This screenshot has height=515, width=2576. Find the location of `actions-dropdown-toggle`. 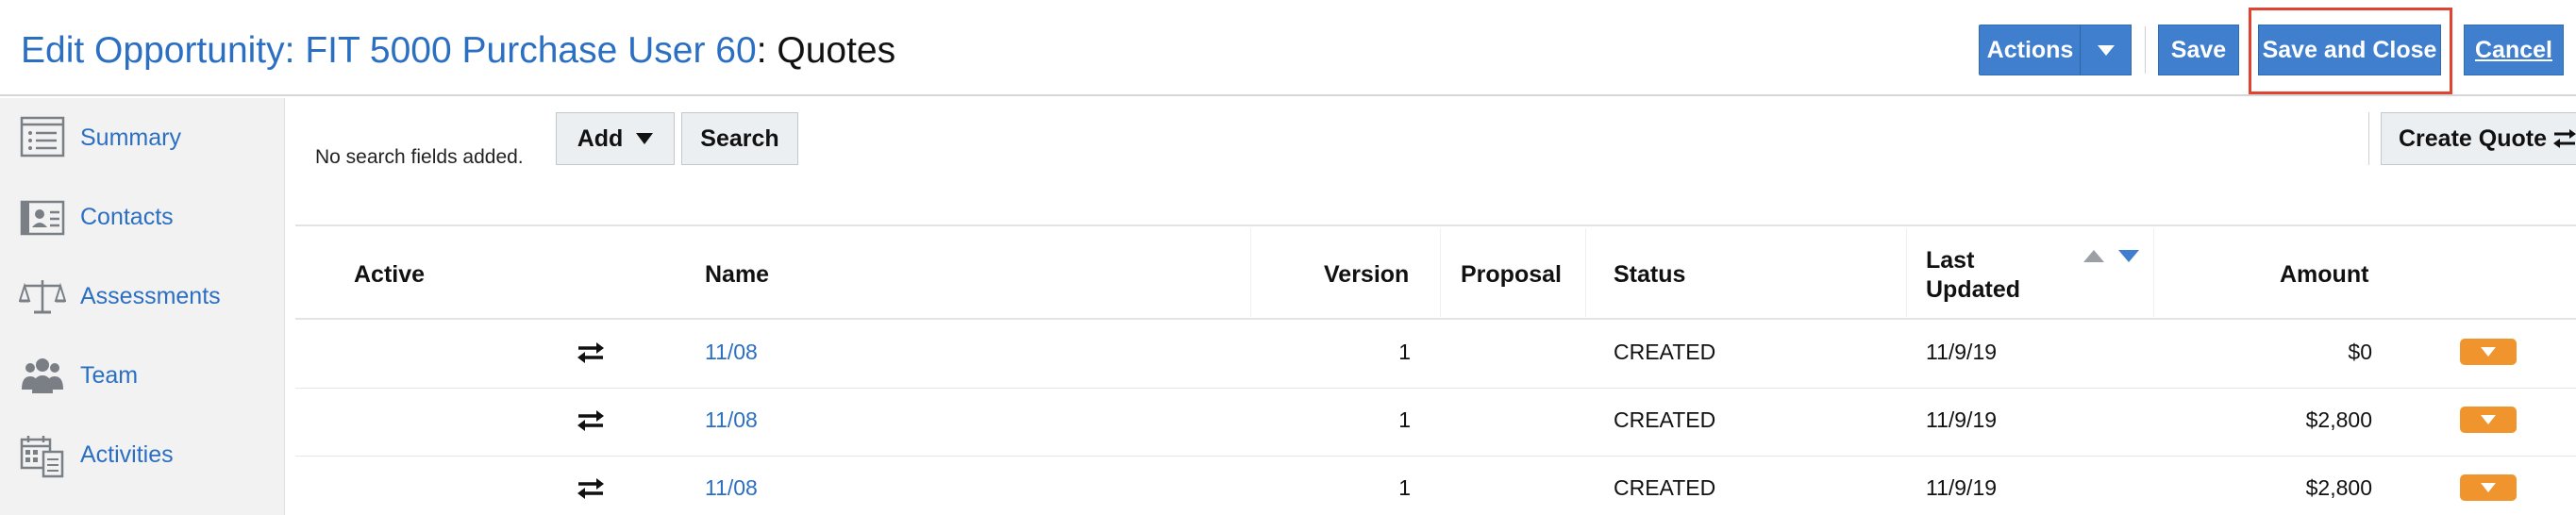

actions-dropdown-toggle is located at coordinates (2106, 50).